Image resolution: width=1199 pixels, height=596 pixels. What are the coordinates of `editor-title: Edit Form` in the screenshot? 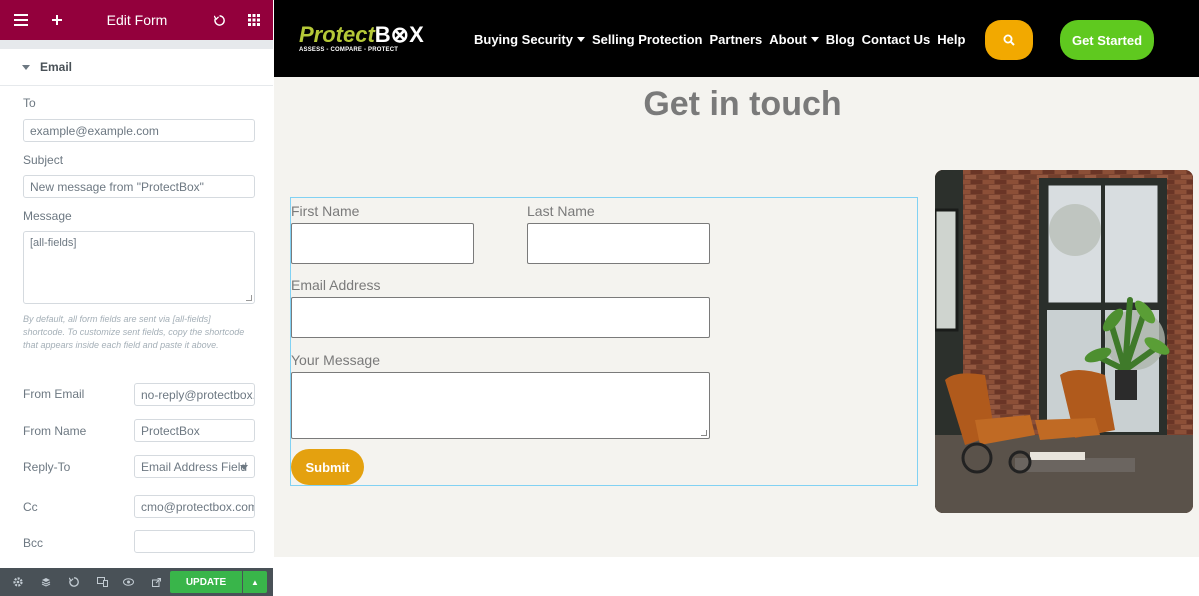 It's located at (137, 20).